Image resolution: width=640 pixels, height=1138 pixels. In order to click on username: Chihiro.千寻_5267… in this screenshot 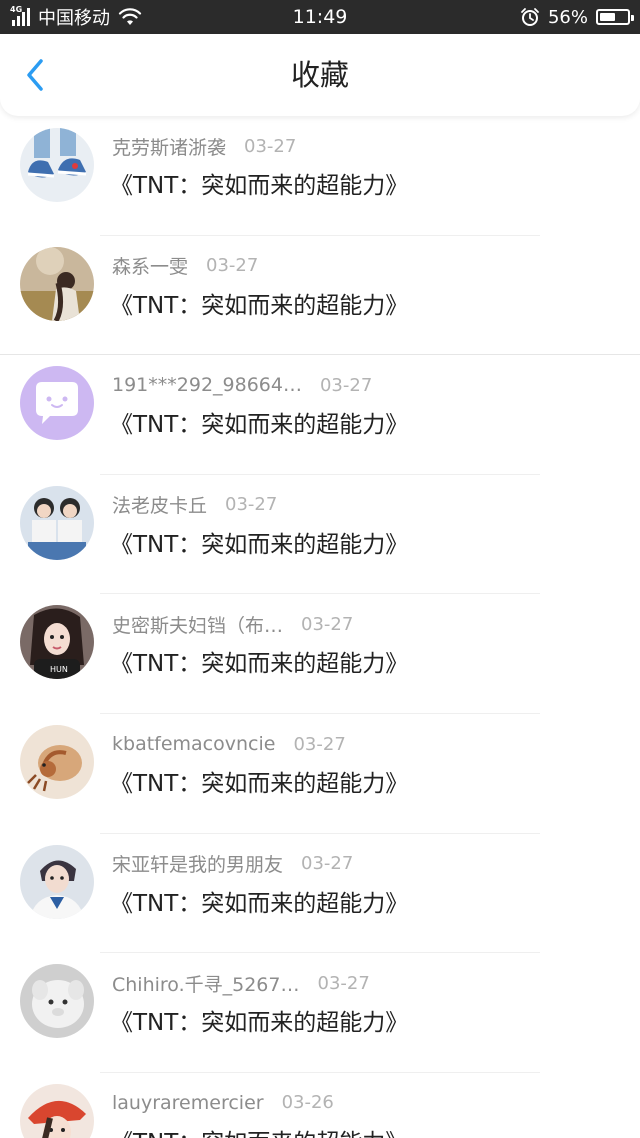, I will do `click(206, 983)`.